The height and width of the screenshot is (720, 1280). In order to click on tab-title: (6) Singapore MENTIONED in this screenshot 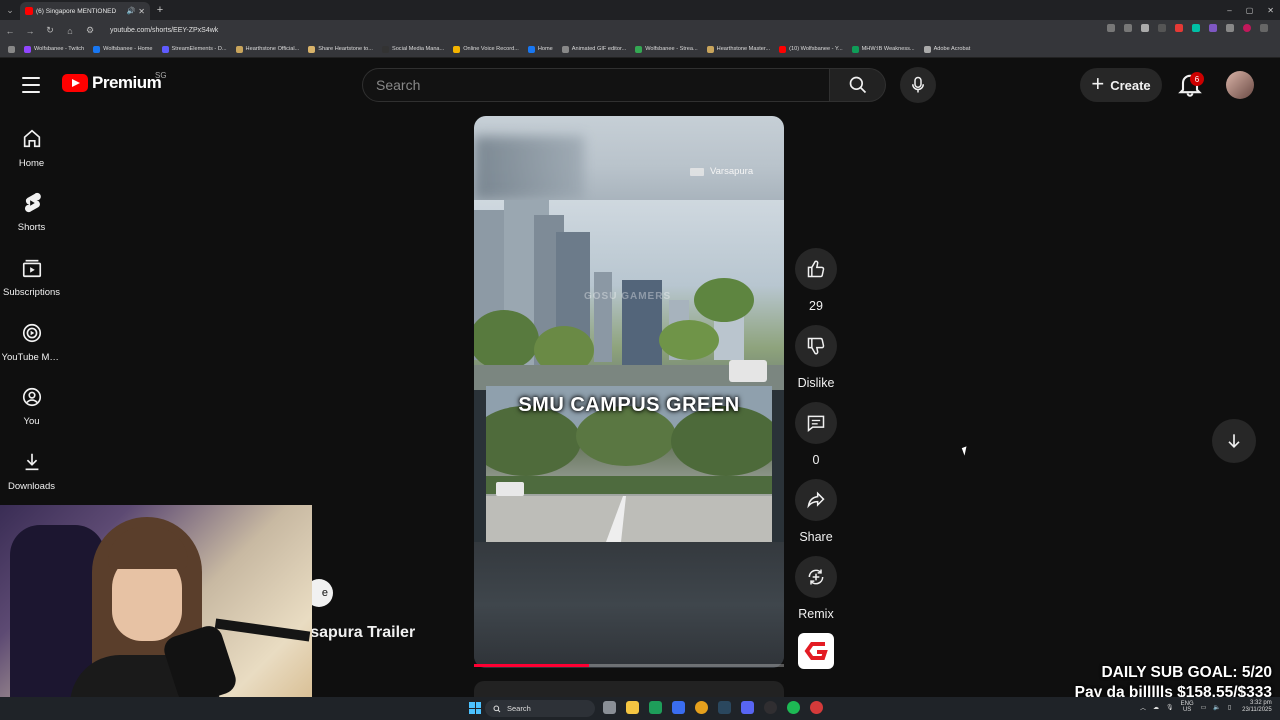, I will do `click(76, 11)`.